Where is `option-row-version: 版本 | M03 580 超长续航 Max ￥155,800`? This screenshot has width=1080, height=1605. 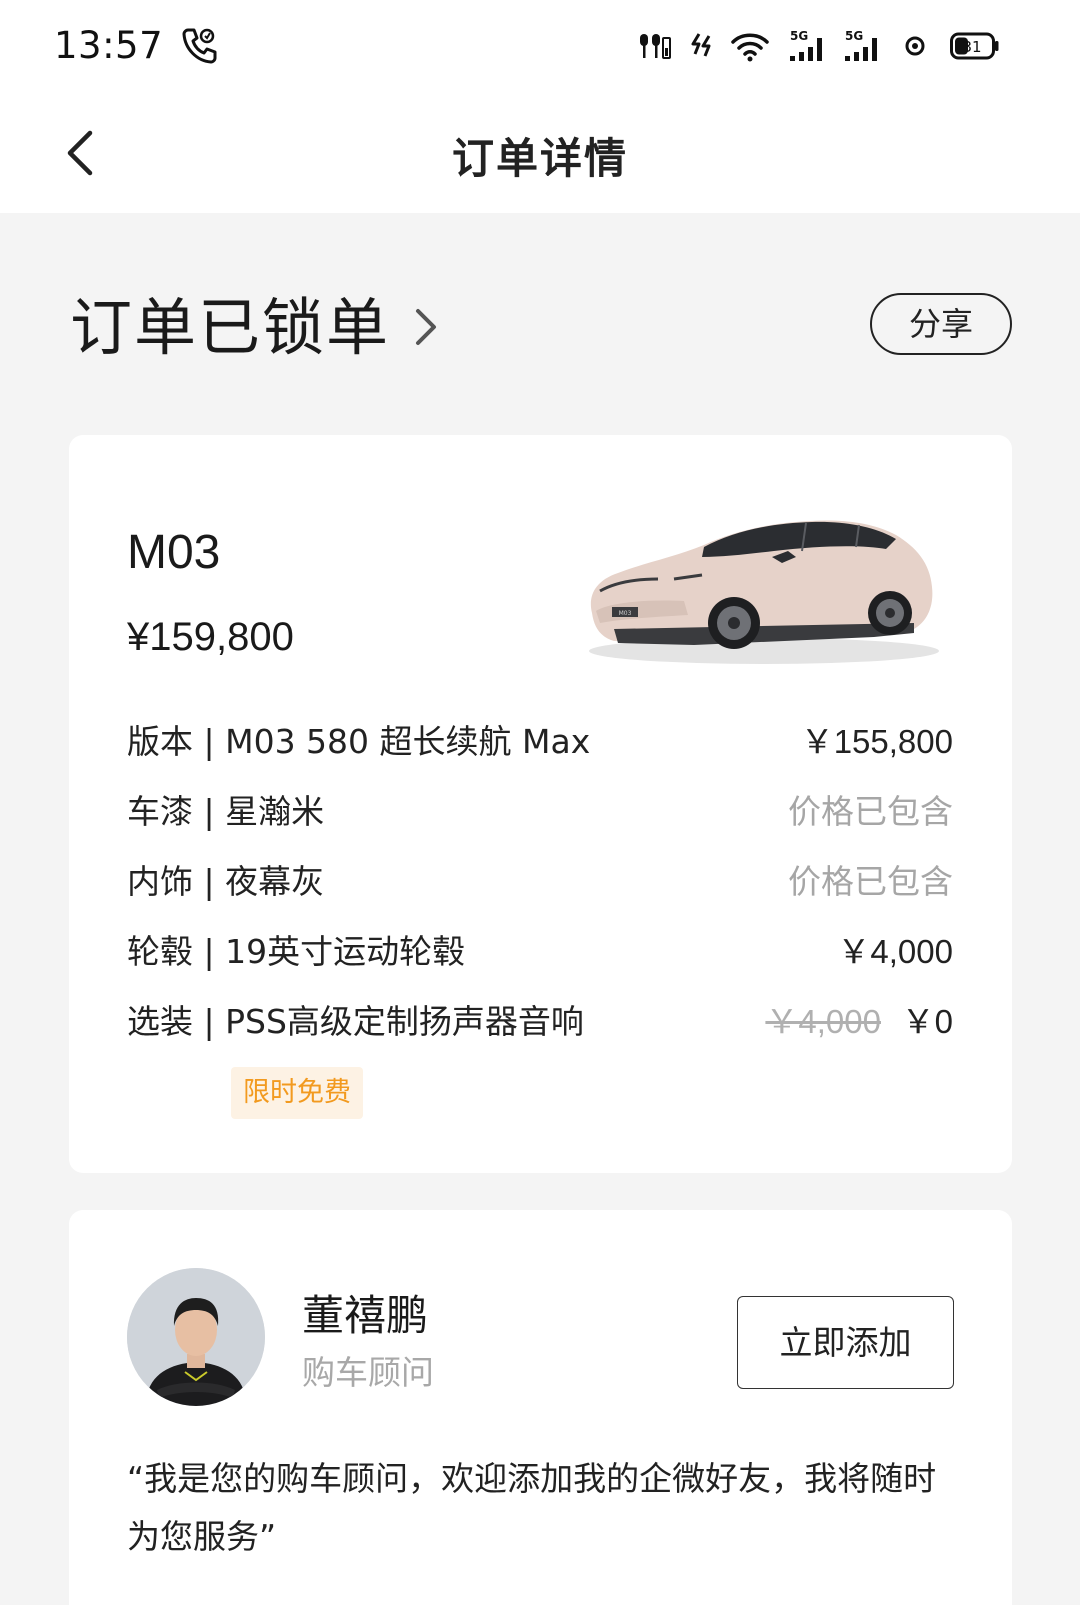 option-row-version: 版本 | M03 580 超长续航 Max ￥155,800 is located at coordinates (540, 739).